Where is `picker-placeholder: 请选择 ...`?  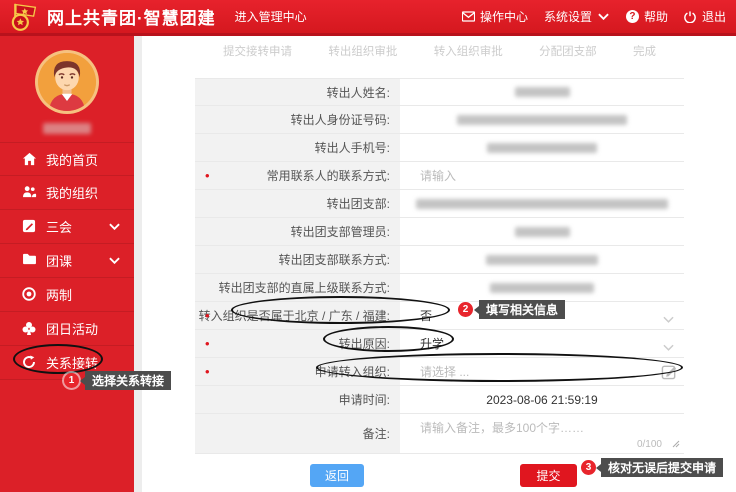
picker-placeholder: 请选择 ... is located at coordinates (445, 372).